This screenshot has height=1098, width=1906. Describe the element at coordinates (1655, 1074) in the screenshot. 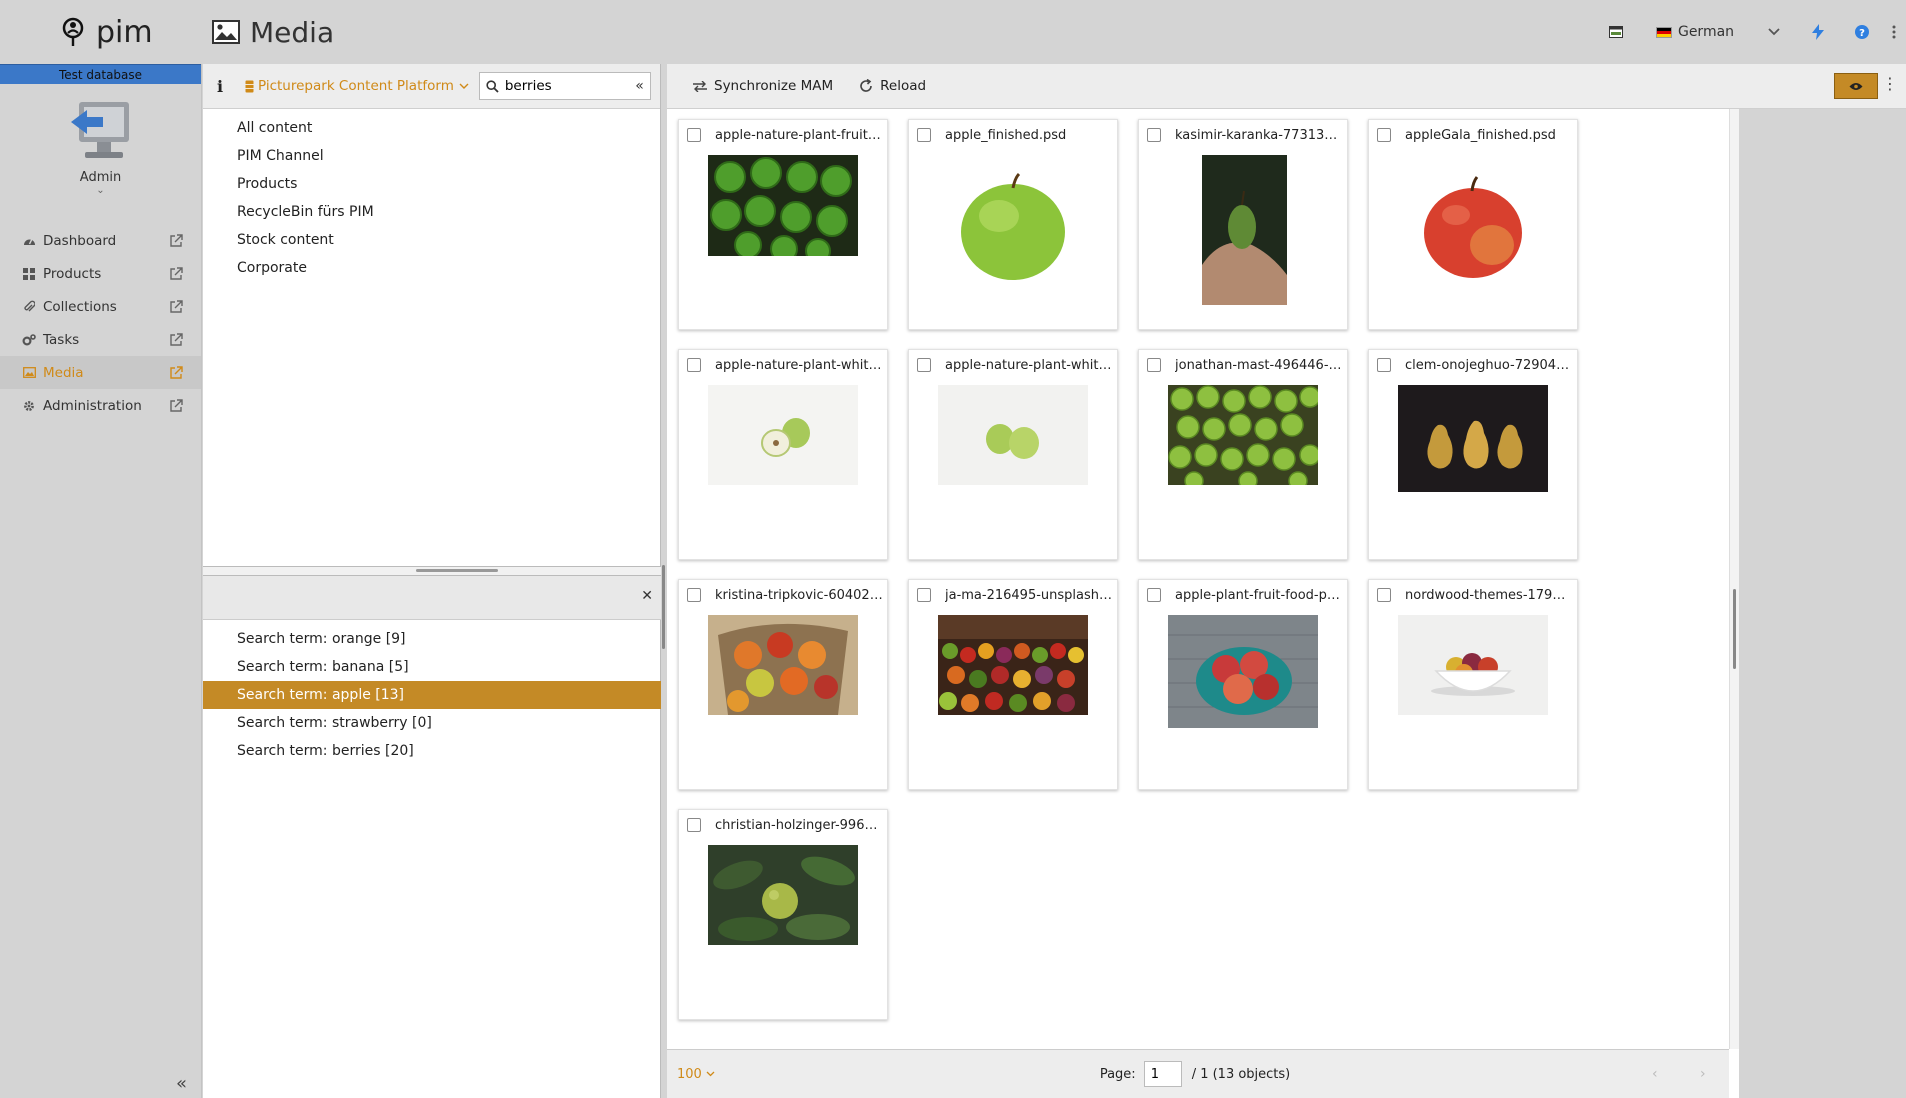

I see `previous-page-icon: ‹` at that location.